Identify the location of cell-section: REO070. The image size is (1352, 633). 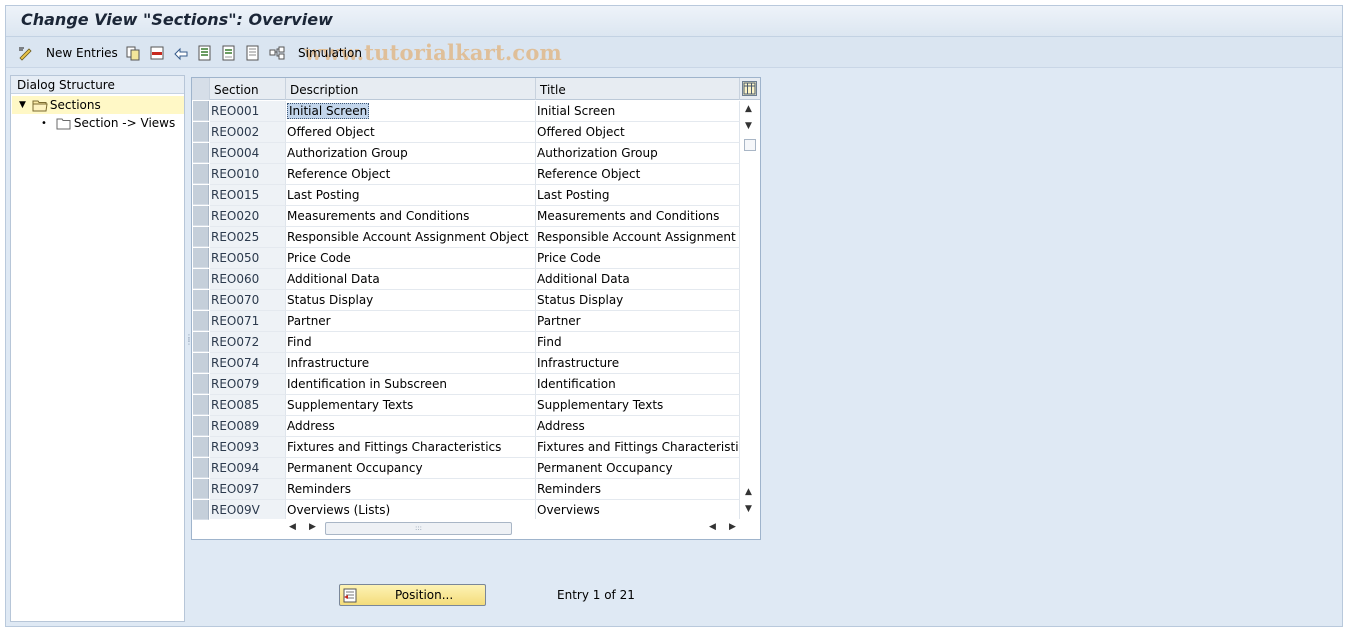
(248, 300).